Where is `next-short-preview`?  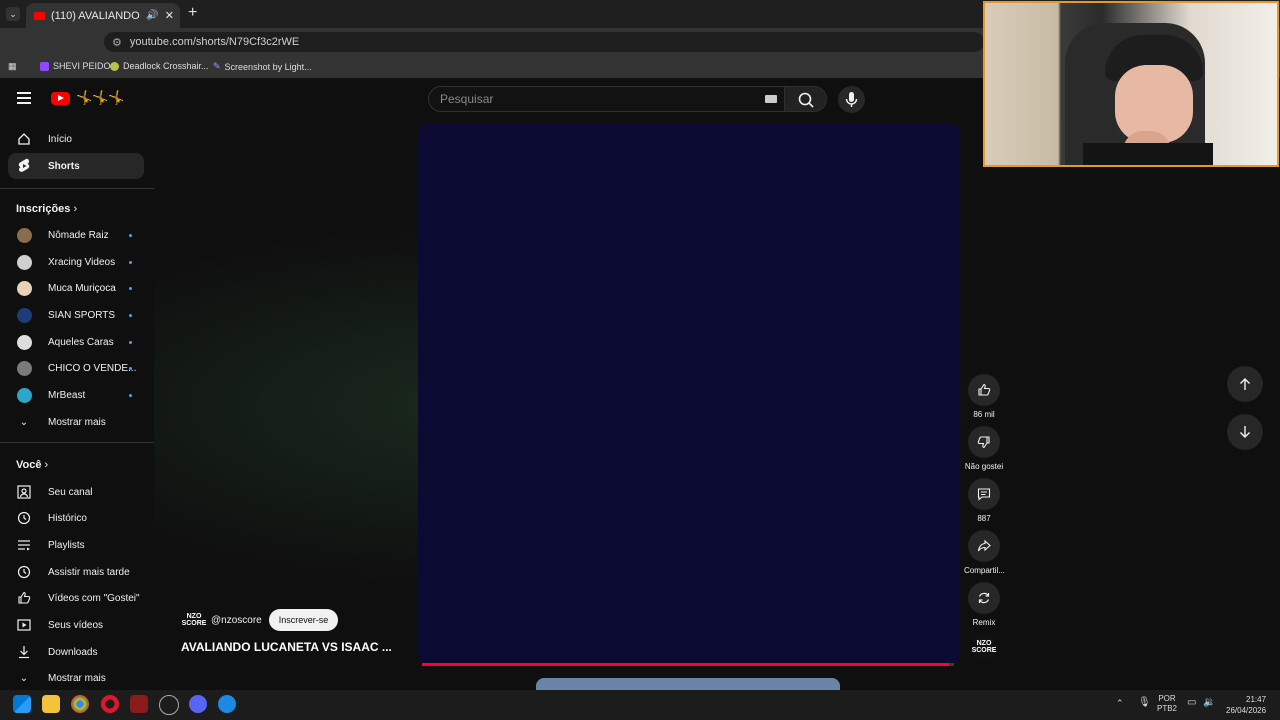
next-short-preview is located at coordinates (688, 684).